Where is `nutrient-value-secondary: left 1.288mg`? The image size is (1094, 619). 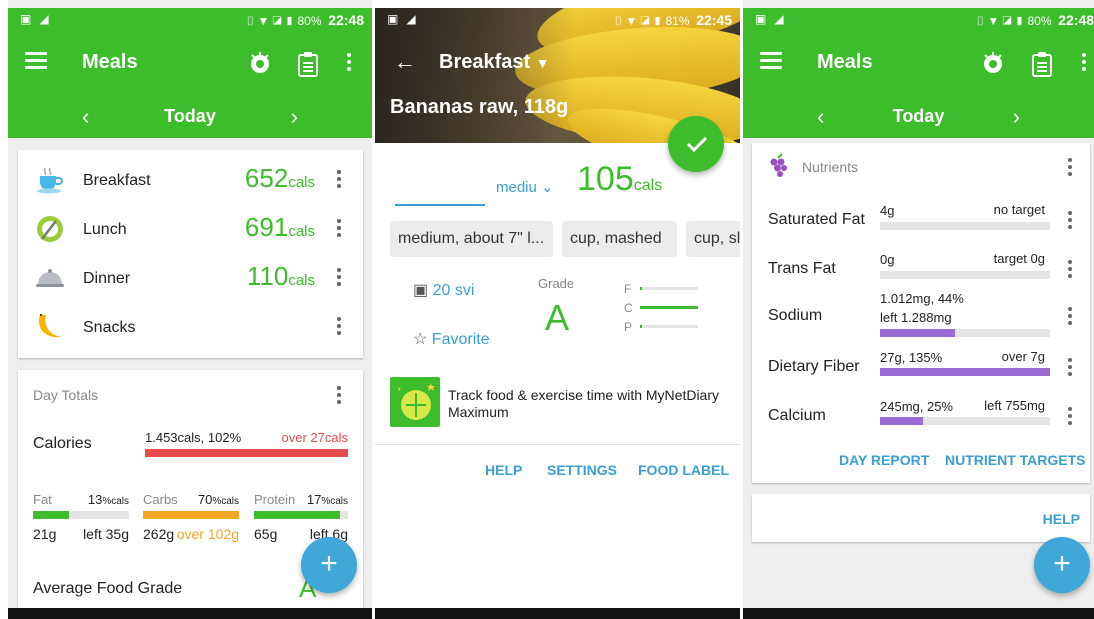
nutrient-value-secondary: left 1.288mg is located at coordinates (916, 317).